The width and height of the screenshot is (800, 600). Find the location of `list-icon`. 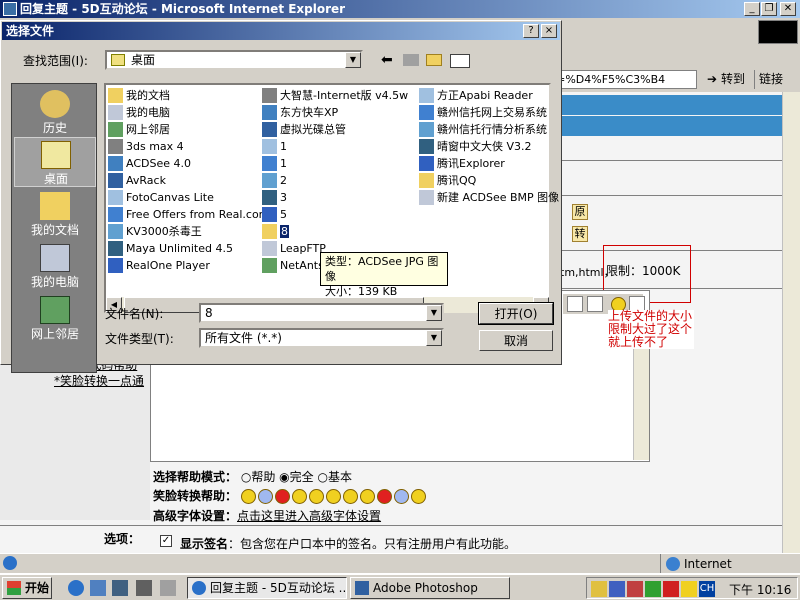

list-icon is located at coordinates (595, 304).